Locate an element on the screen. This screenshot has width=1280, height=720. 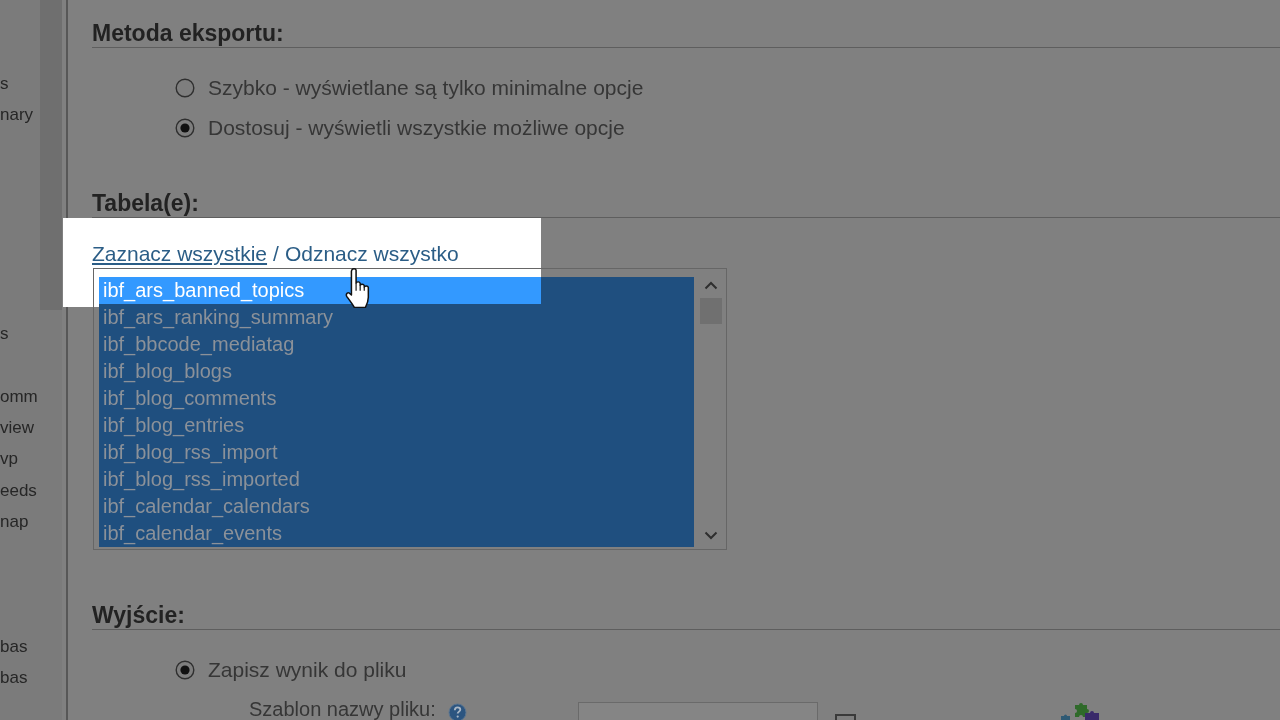
checkbox is located at coordinates (845, 717).